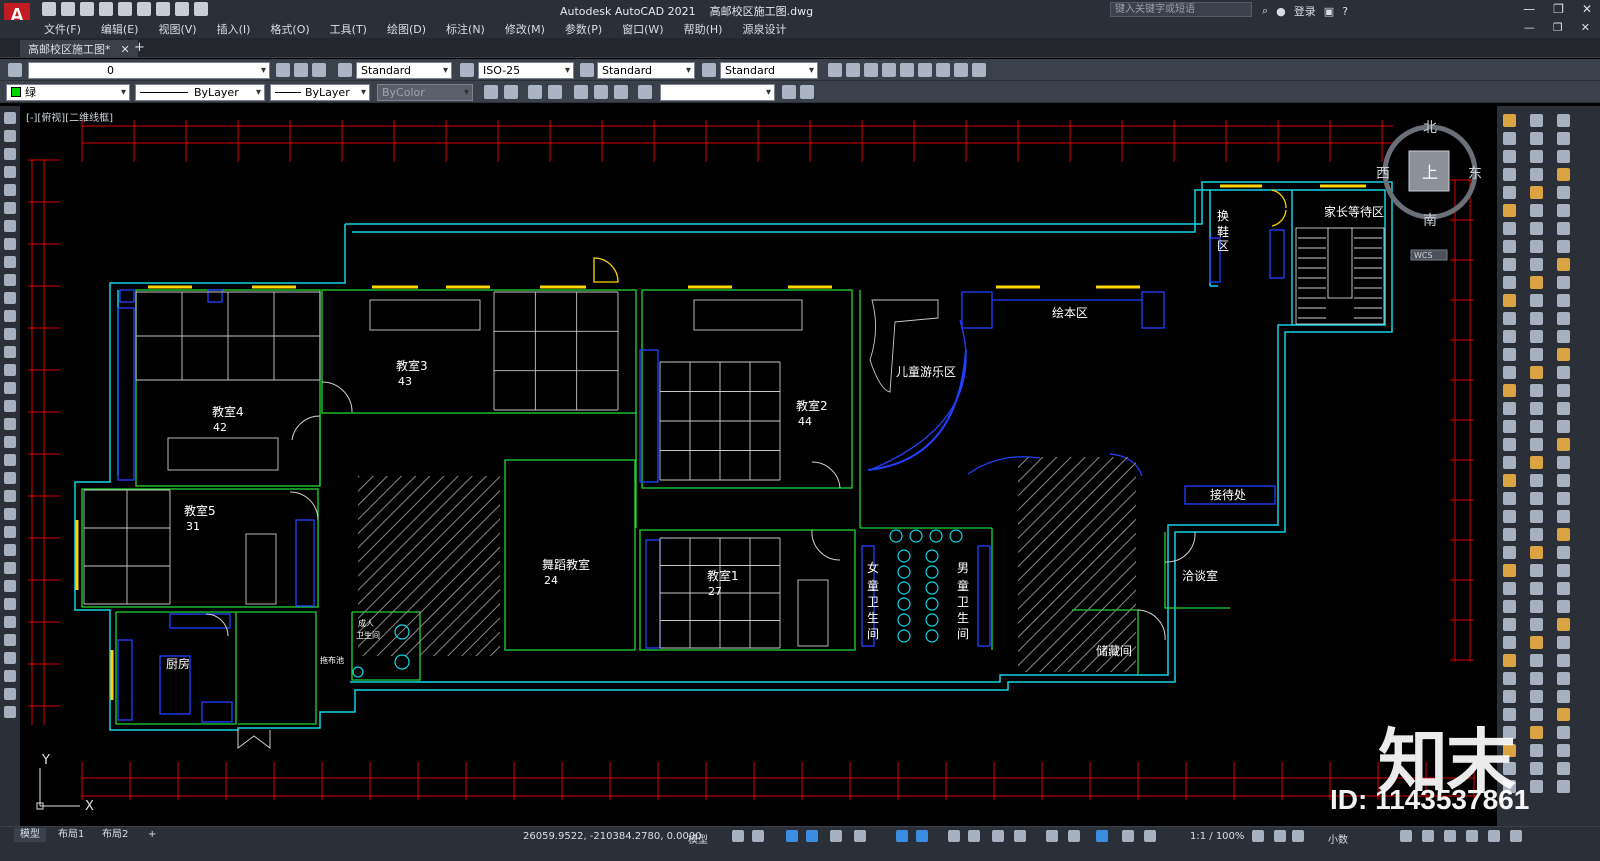  Describe the element at coordinates (925, 70) in the screenshot. I see `text-scale-icon` at that location.